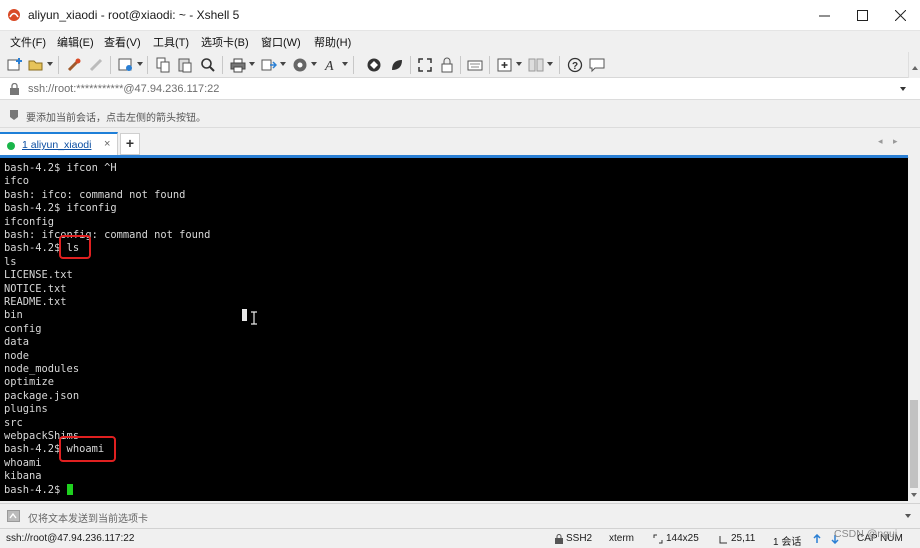 The image size is (920, 548). Describe the element at coordinates (13, 315) in the screenshot. I see `terminal-line: bin` at that location.